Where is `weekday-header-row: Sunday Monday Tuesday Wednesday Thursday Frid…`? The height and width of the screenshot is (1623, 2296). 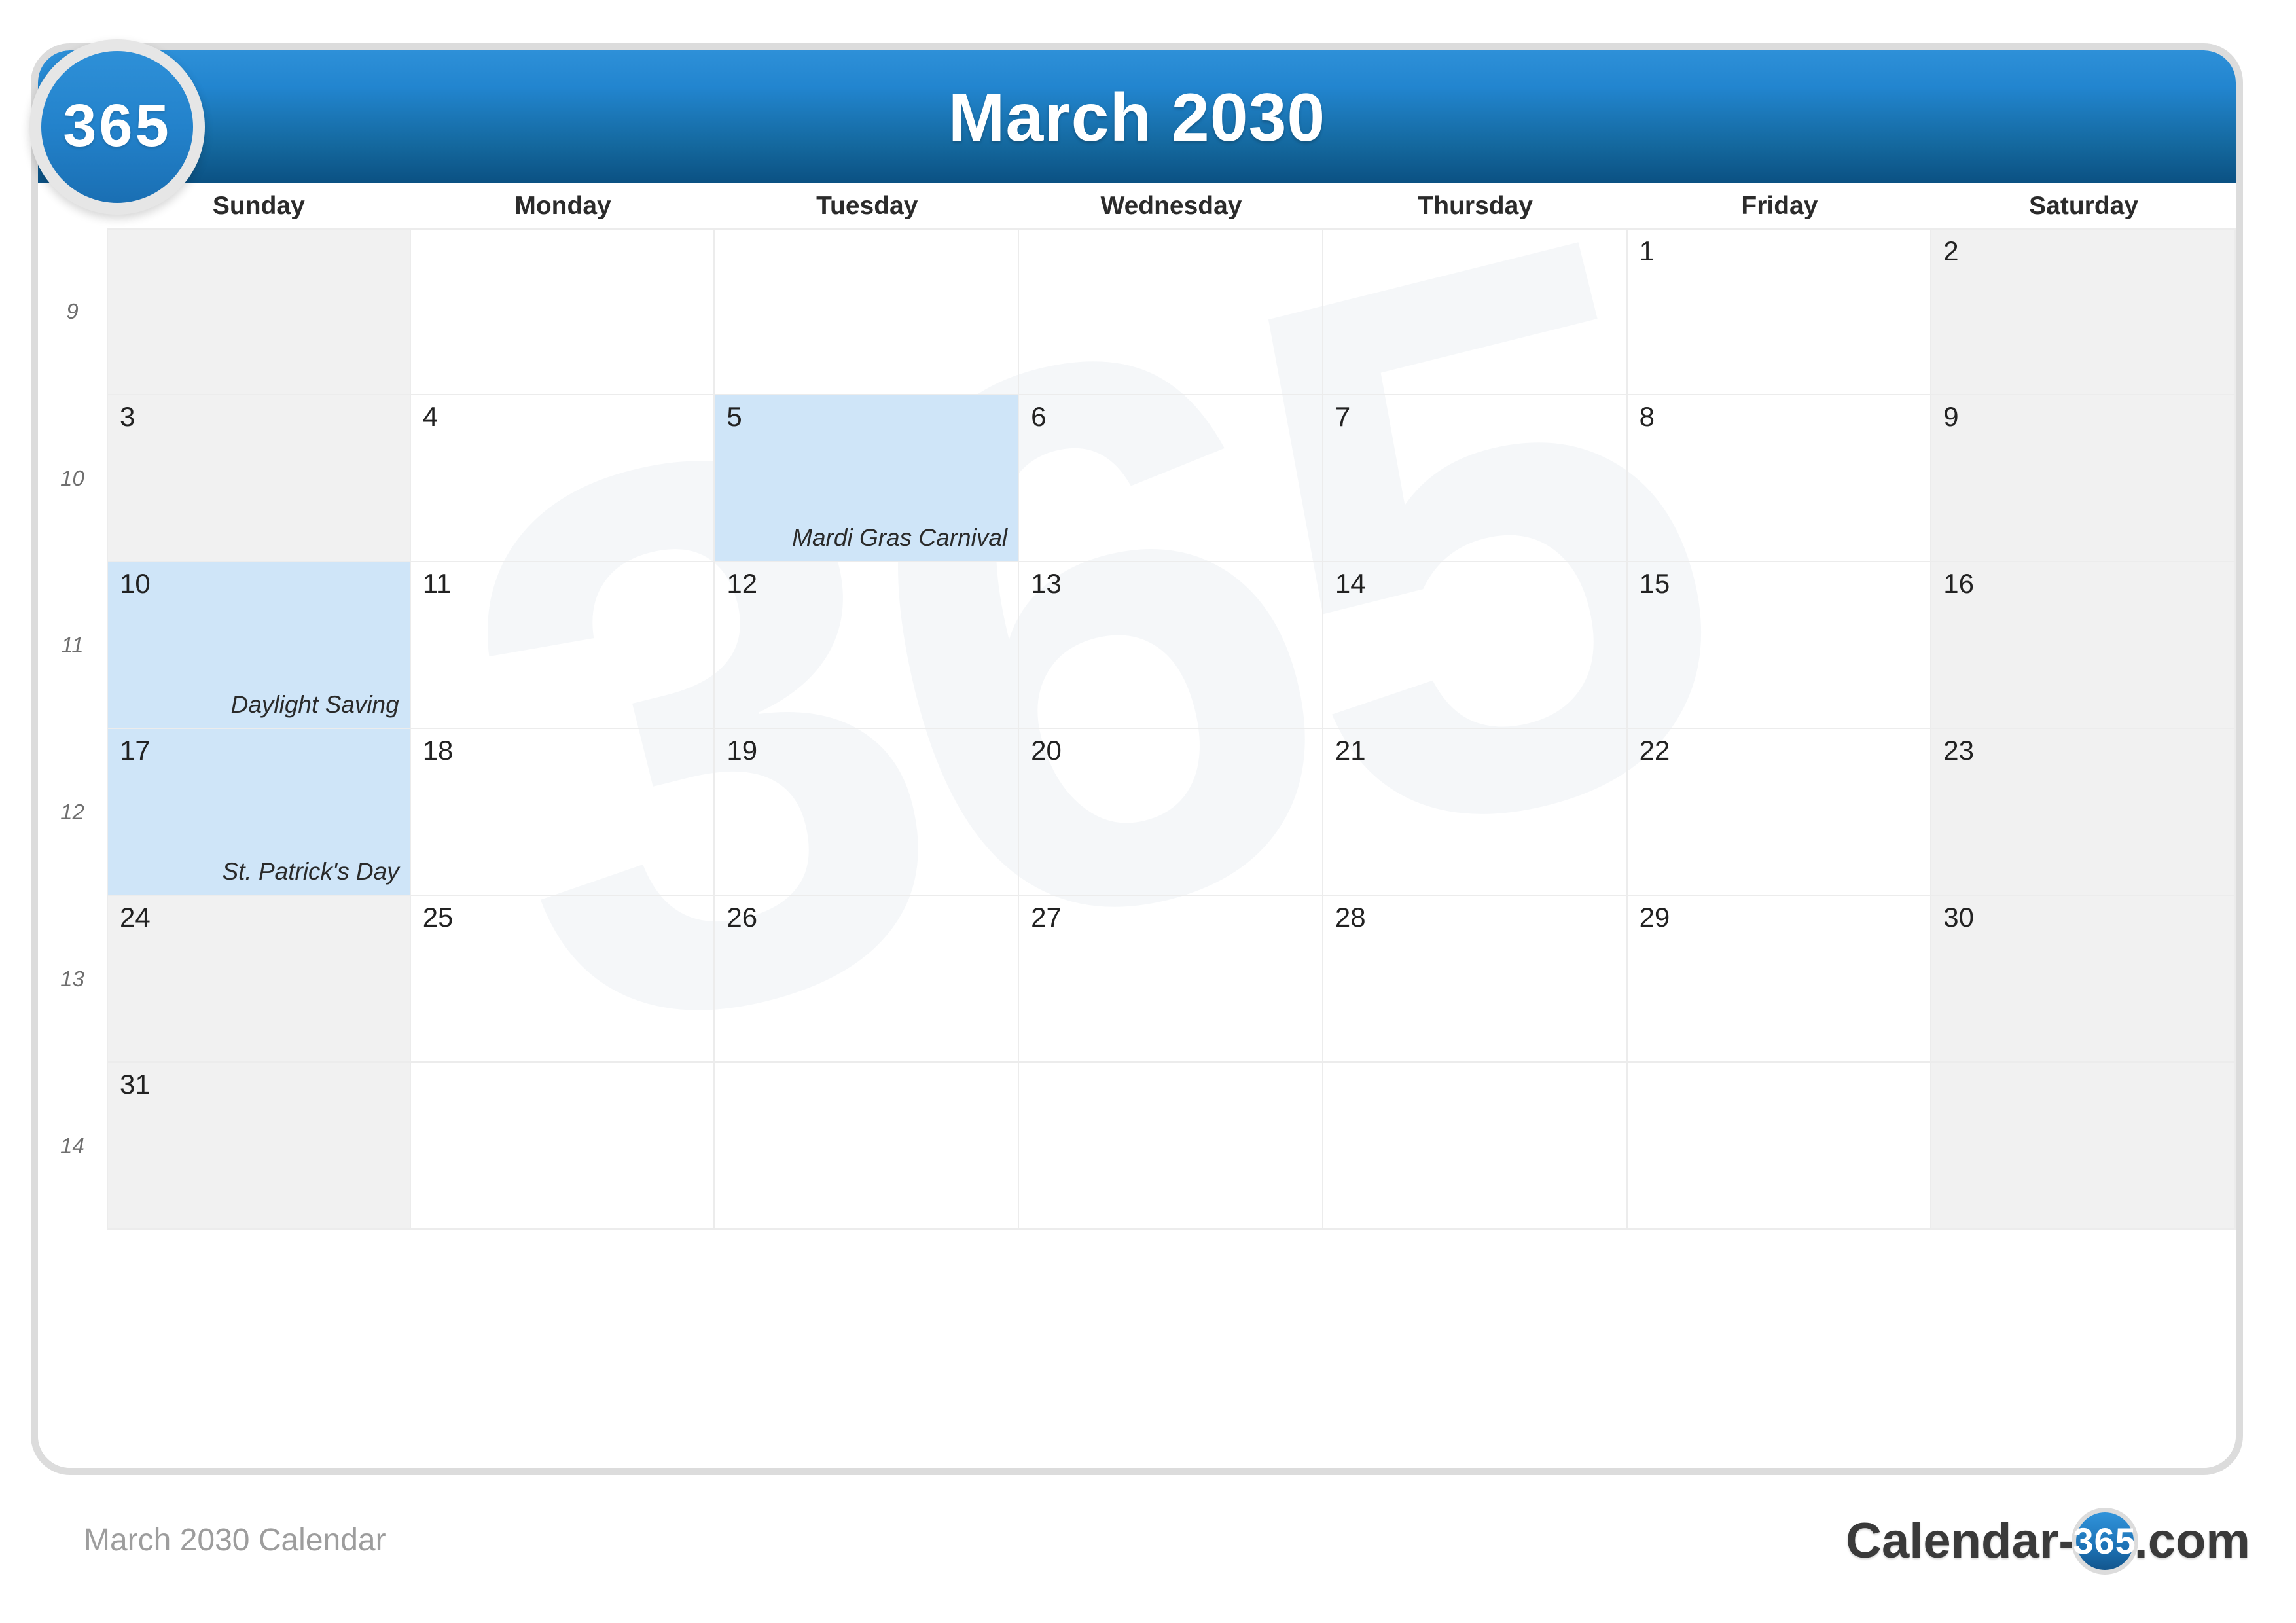
weekday-header-row: Sunday Monday Tuesday Wednesday Thursday Frid… is located at coordinates (1137, 205).